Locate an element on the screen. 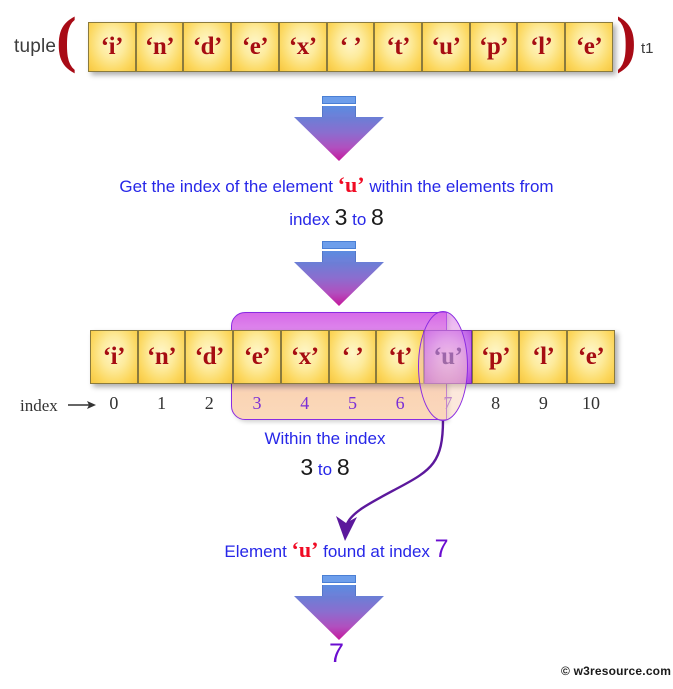  found-index-value: 7 is located at coordinates (441, 549).